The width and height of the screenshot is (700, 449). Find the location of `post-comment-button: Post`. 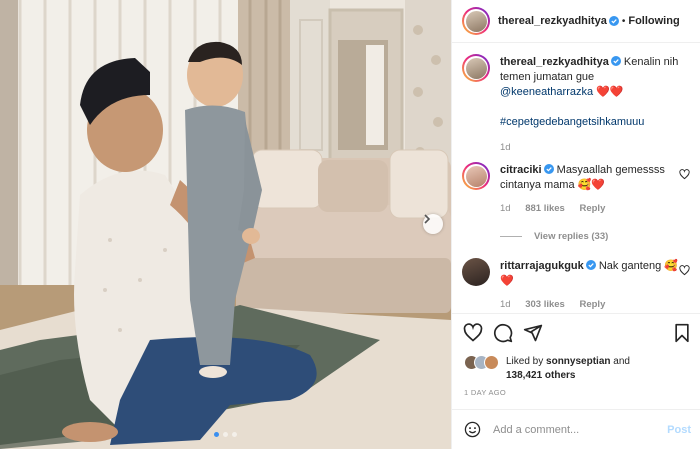

post-comment-button: Post is located at coordinates (679, 430).